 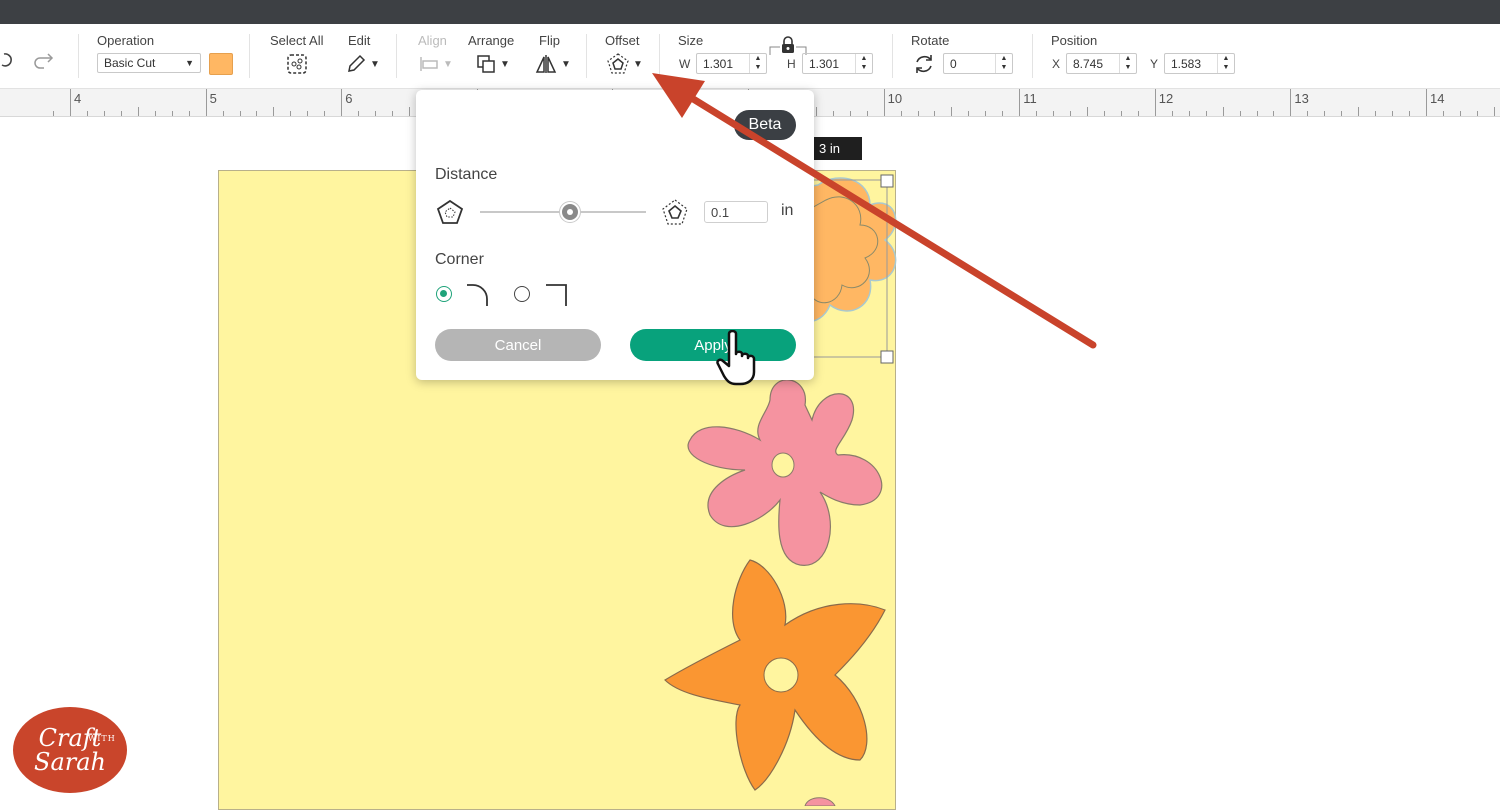 I want to click on beta-badge: Beta, so click(x=765, y=125).